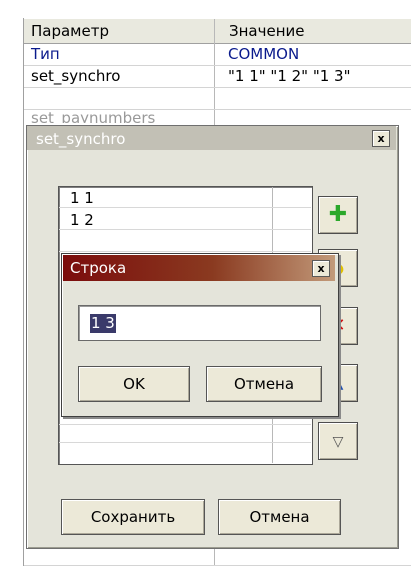 The image size is (411, 577). I want to click on grid-header-param: Параметр, so click(70, 31).